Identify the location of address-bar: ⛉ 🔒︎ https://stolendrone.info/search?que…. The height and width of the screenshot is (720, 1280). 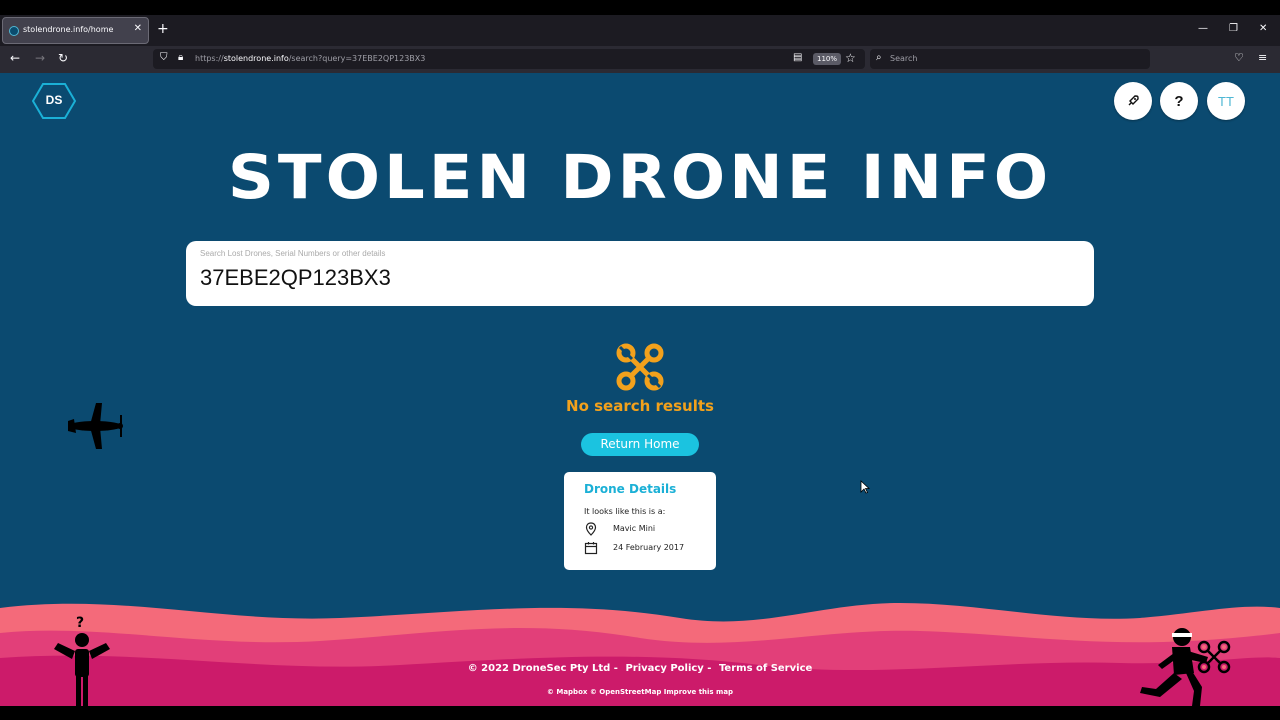
(509, 59).